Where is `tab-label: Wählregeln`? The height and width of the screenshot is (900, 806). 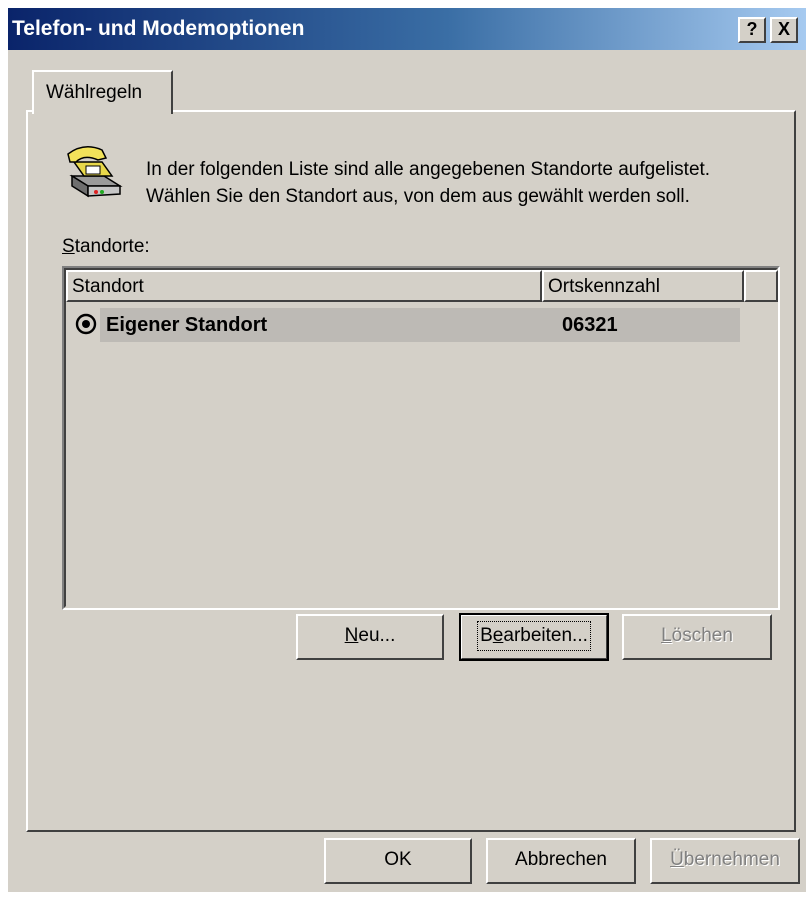 tab-label: Wählregeln is located at coordinates (94, 92).